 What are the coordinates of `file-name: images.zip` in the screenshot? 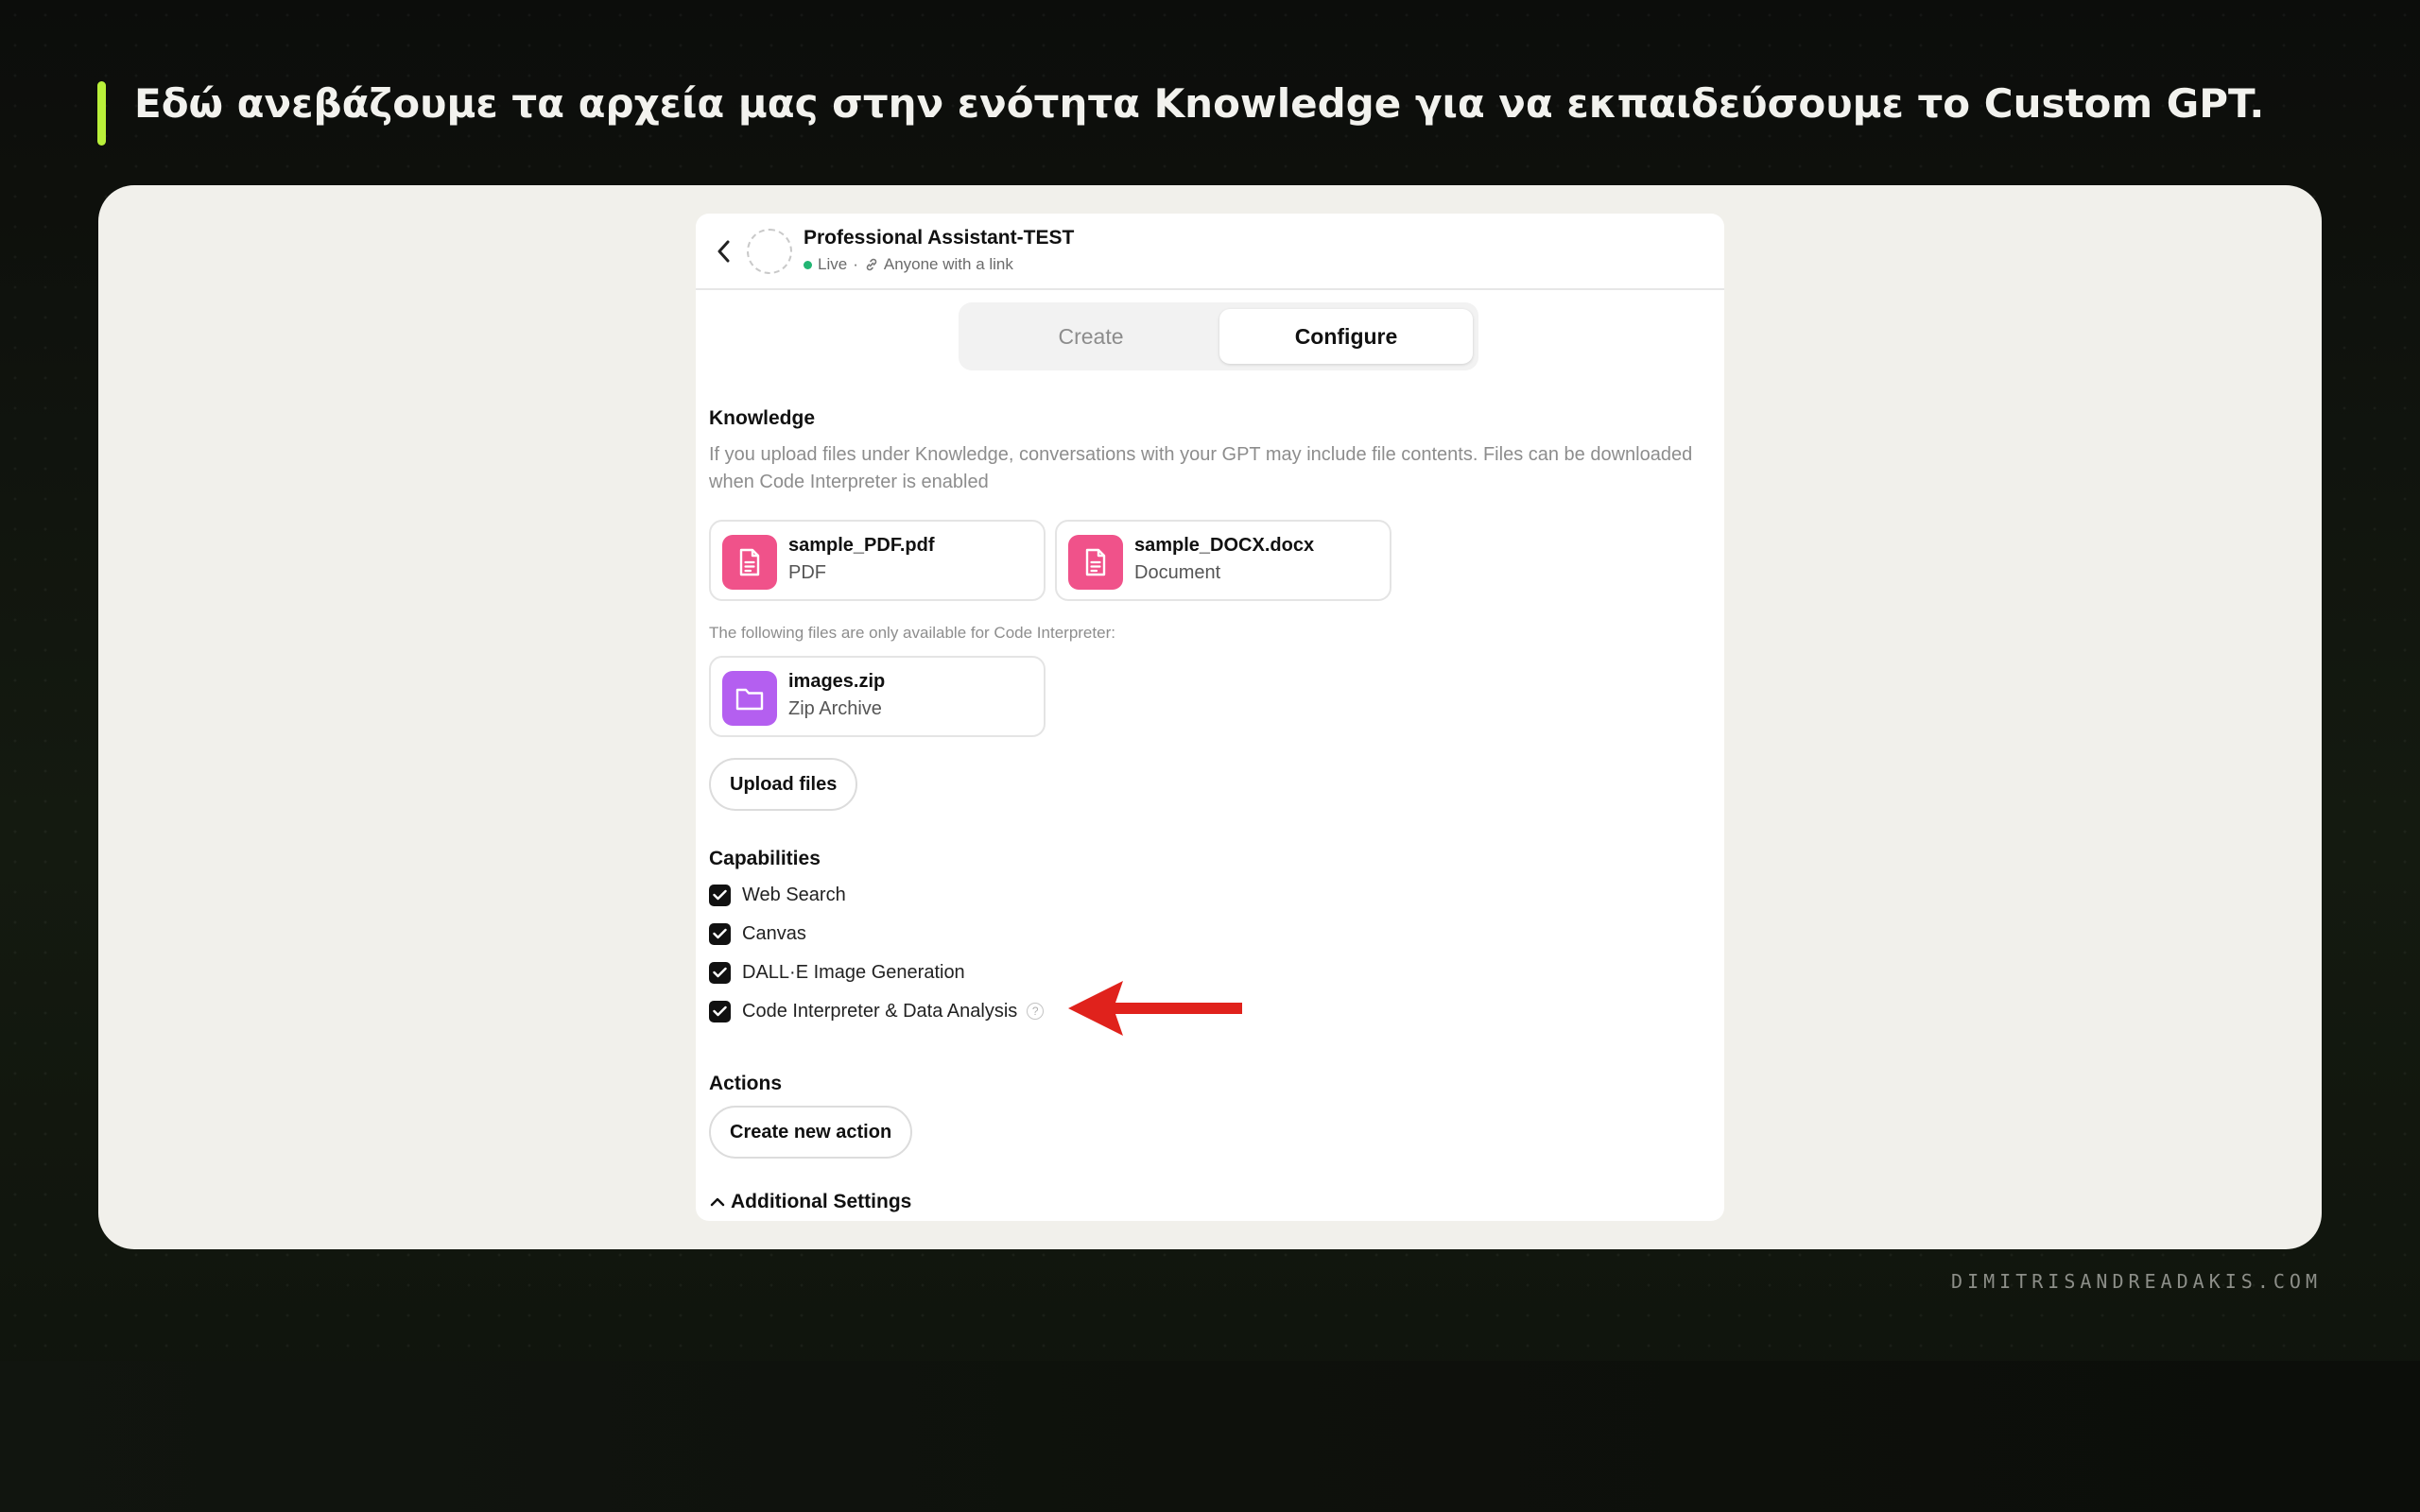 It's located at (837, 681).